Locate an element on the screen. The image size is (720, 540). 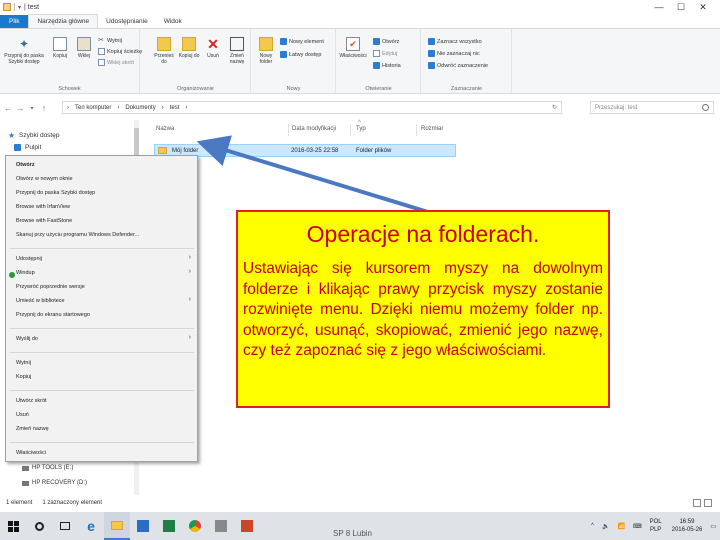
menu-item-windup: Windup is located at coordinates (25, 273).